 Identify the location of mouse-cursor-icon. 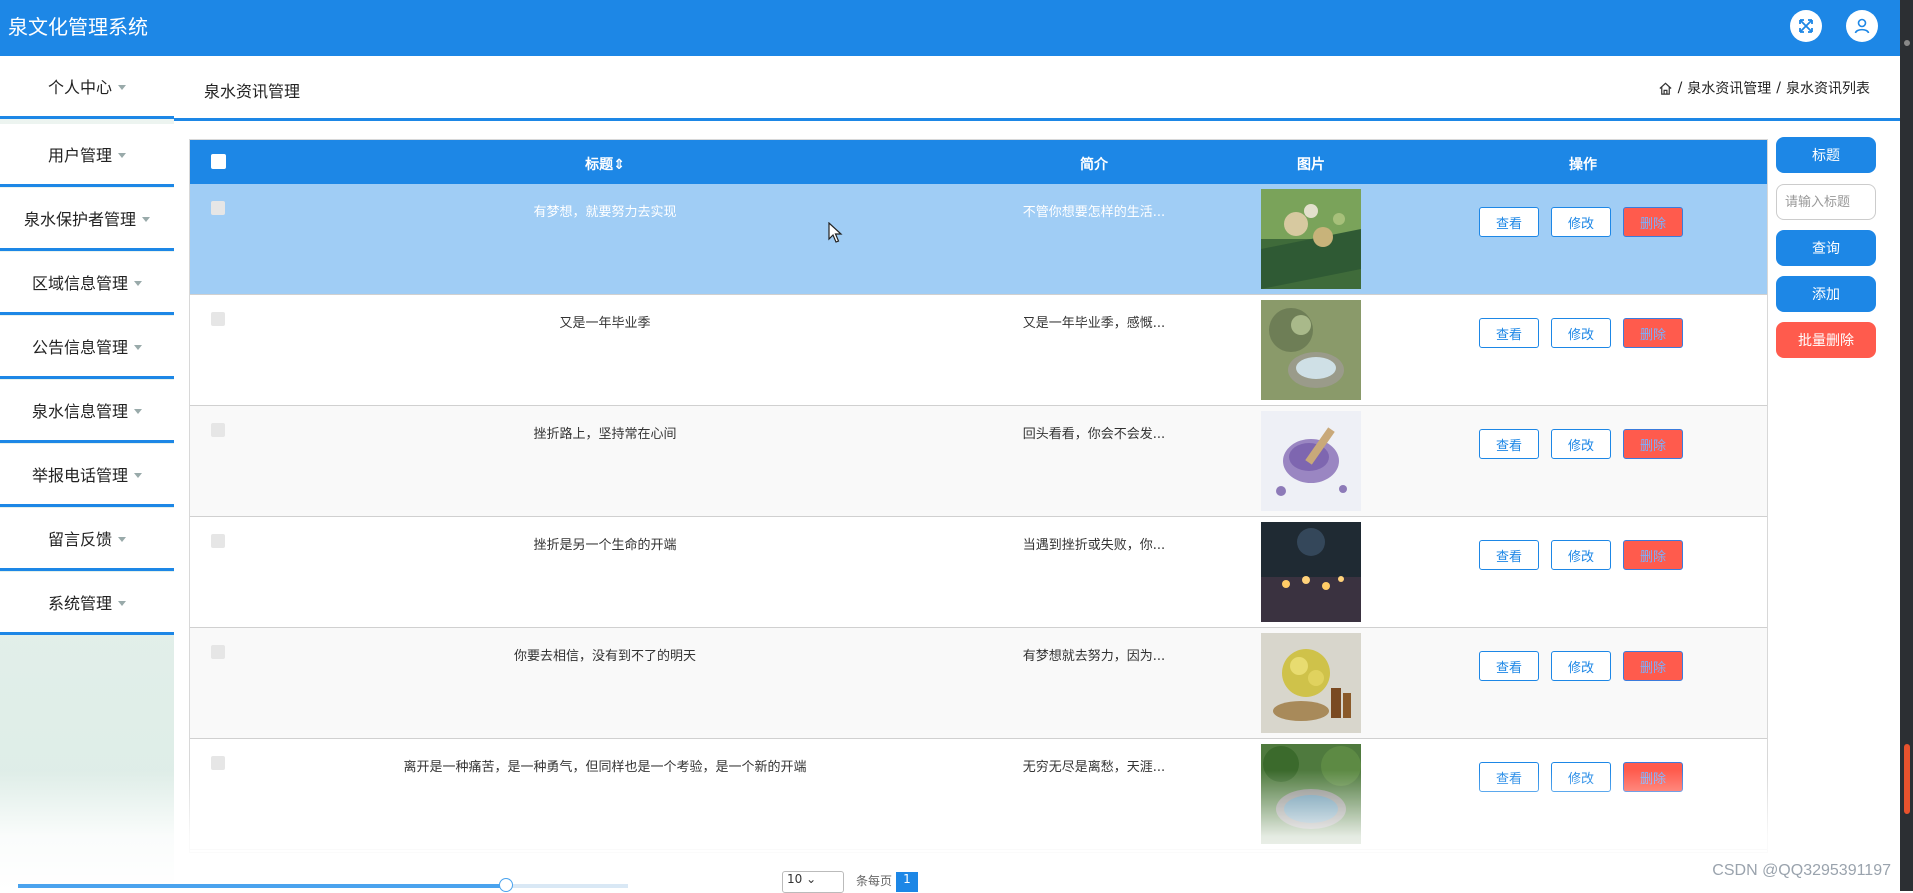
(835, 232).